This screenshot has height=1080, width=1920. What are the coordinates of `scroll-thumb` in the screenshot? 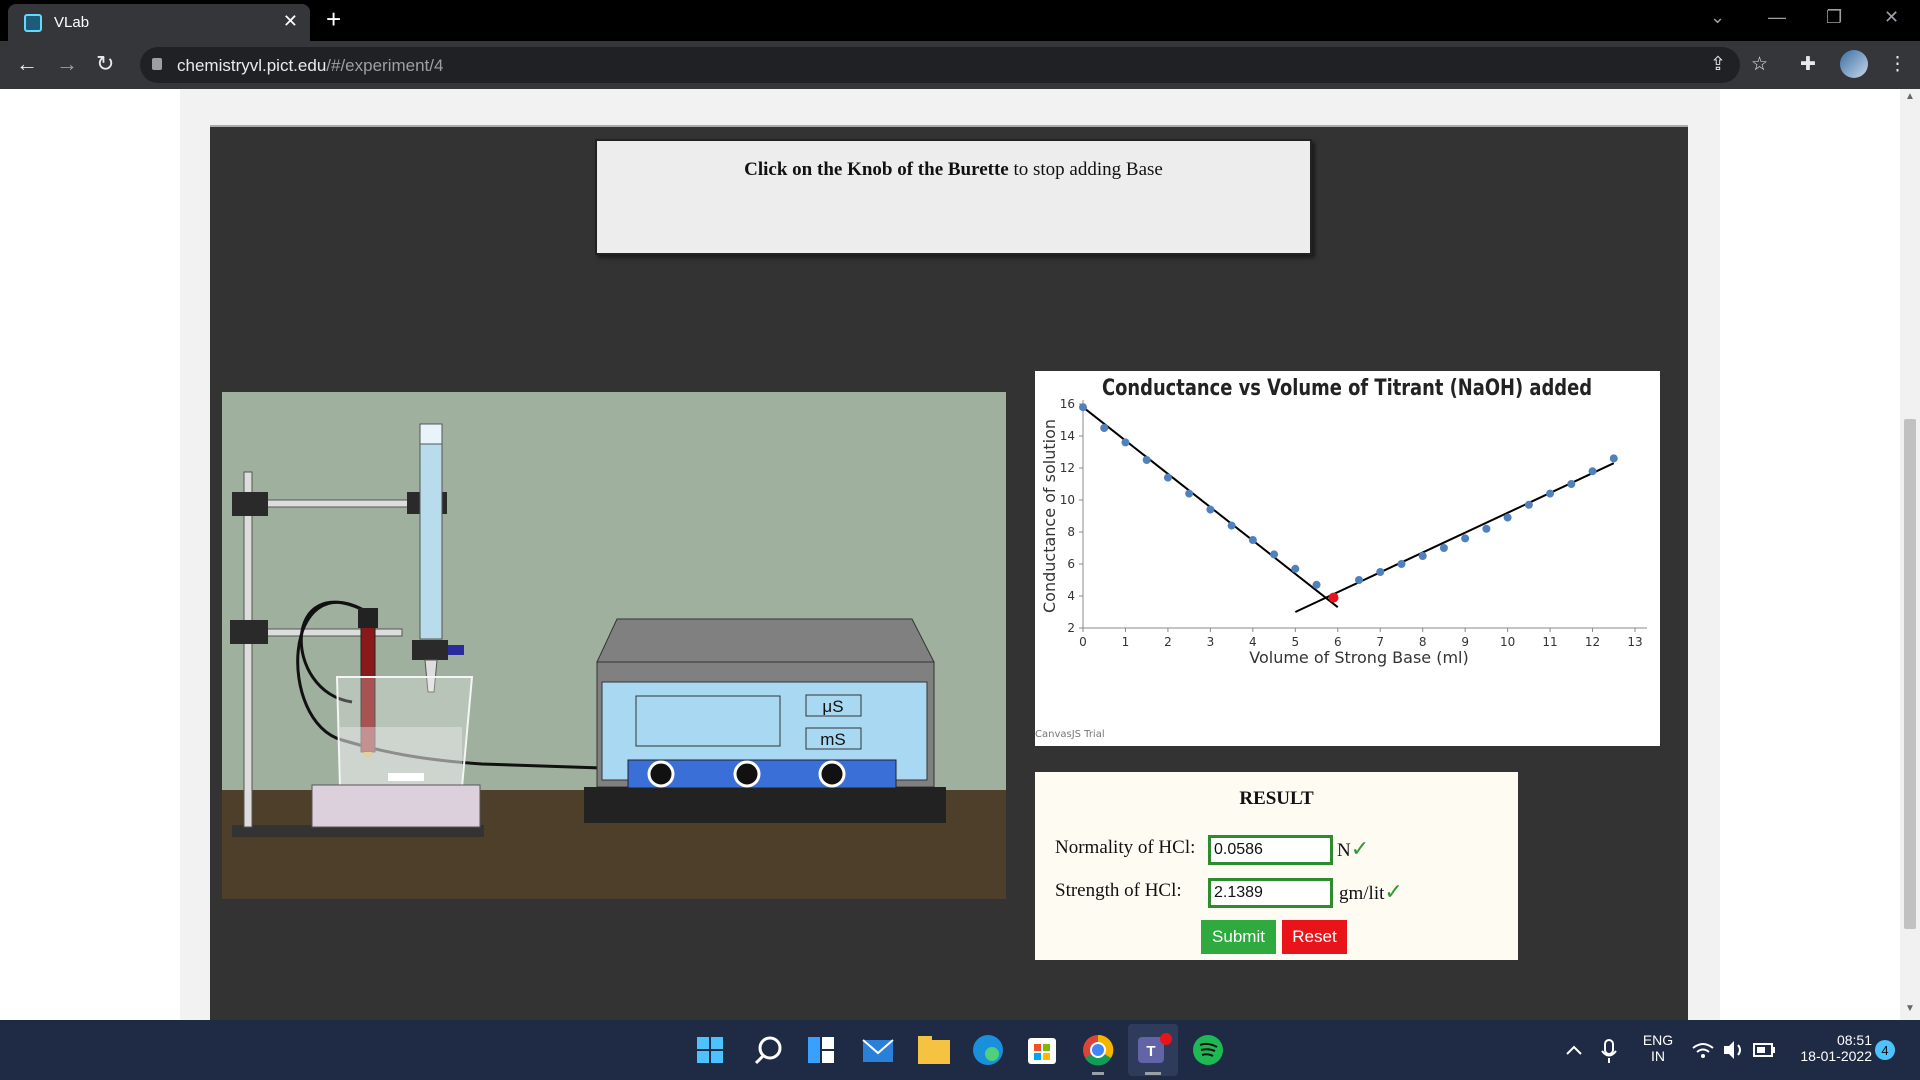 It's located at (1910, 674).